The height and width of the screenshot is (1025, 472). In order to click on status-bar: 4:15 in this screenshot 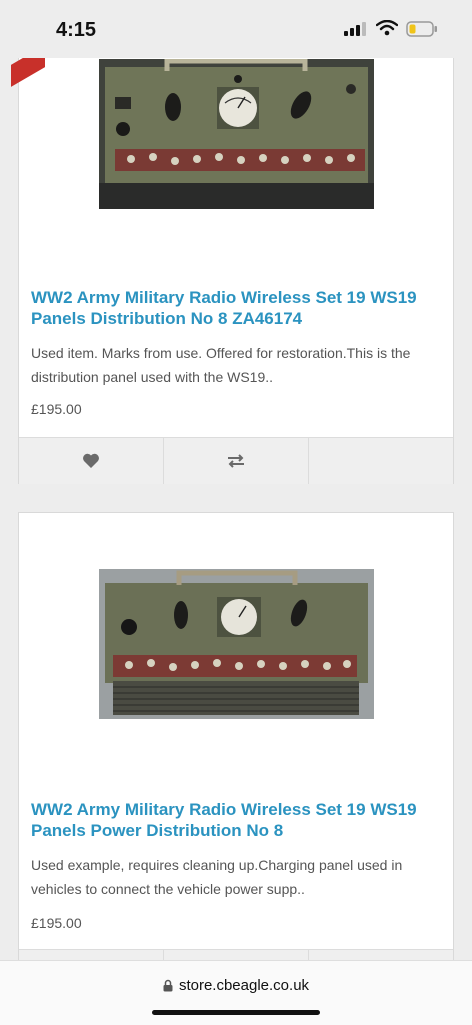, I will do `click(236, 29)`.